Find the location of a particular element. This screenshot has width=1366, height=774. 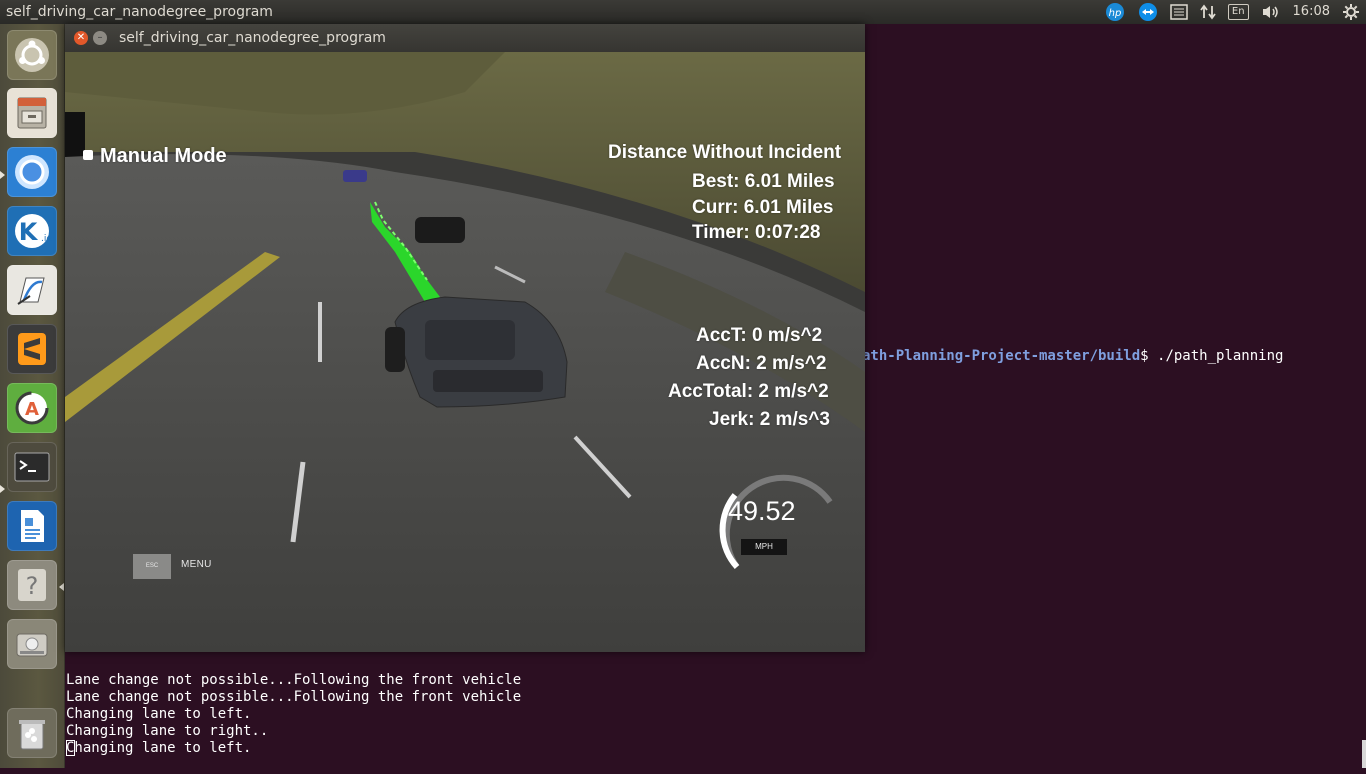

window-titlebar: ✕ – self_driving_car_nanodegree_program is located at coordinates (465, 38).